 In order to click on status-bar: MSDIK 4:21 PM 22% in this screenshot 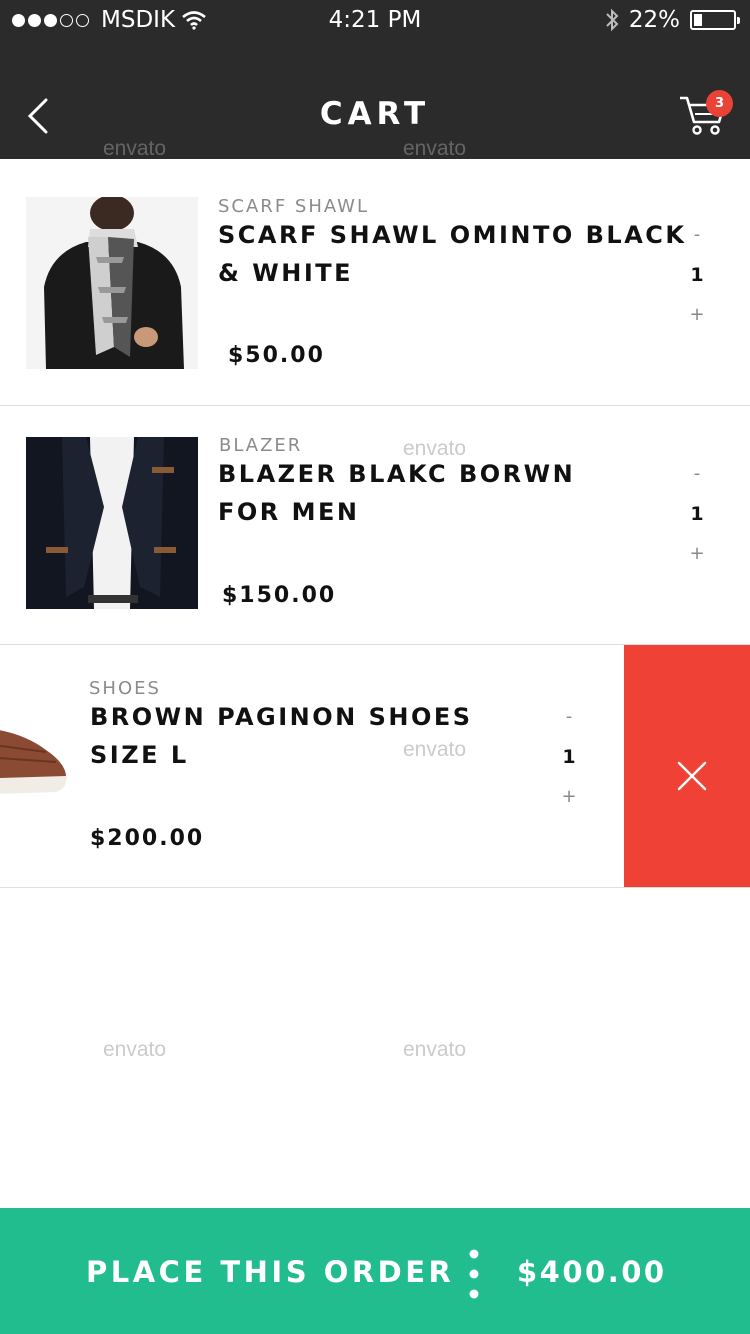, I will do `click(375, 22)`.